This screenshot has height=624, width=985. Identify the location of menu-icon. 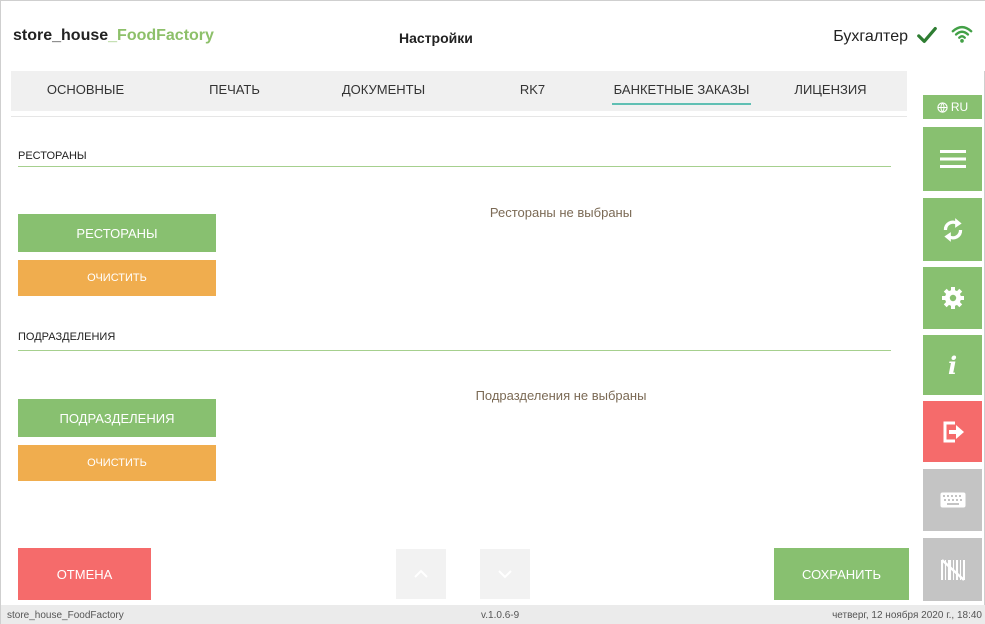
(952, 159).